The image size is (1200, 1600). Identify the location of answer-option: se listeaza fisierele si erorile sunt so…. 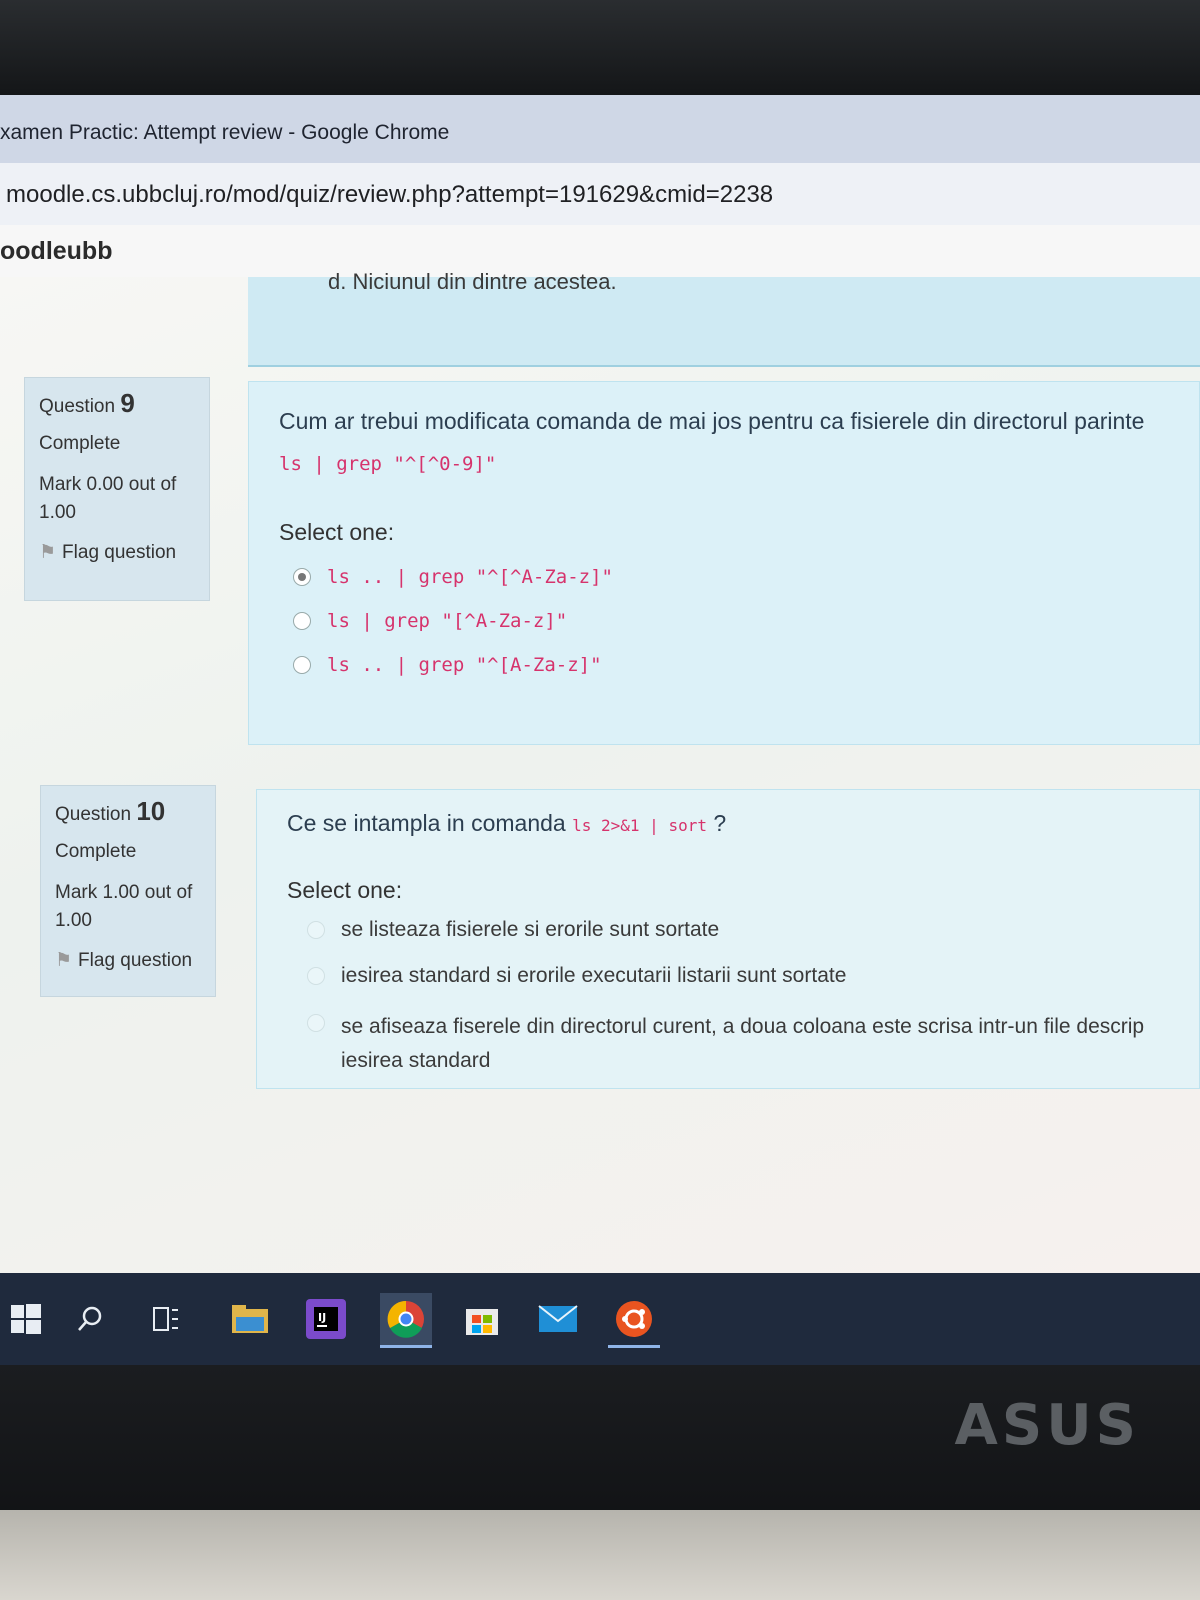
(738, 930).